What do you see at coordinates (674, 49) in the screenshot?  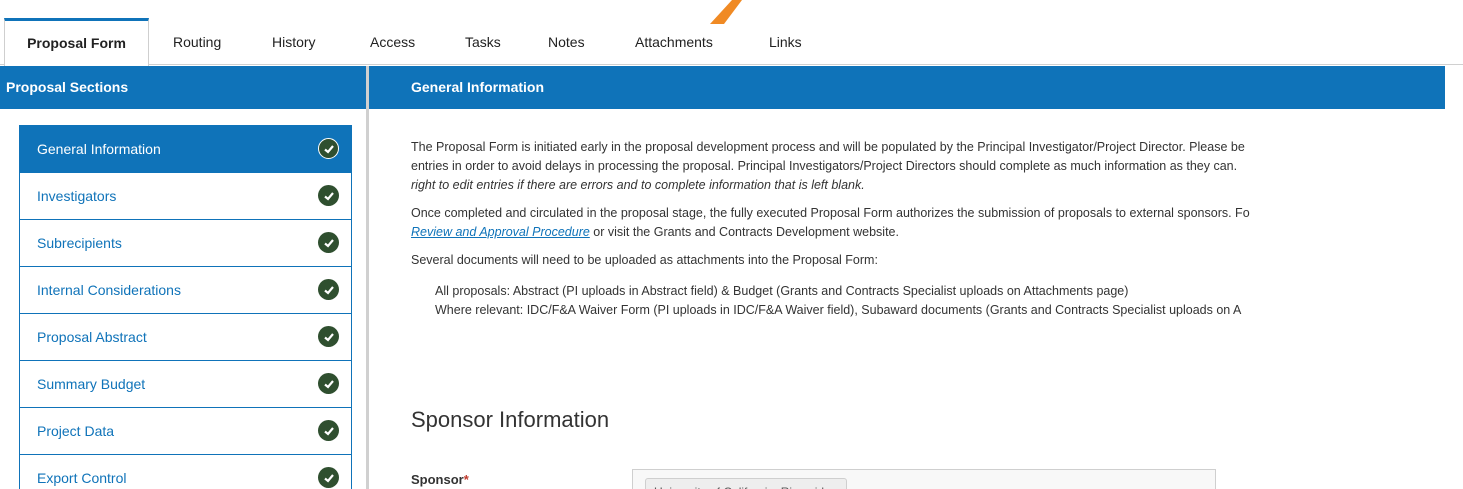 I see `tab-attachments: Attachments` at bounding box center [674, 49].